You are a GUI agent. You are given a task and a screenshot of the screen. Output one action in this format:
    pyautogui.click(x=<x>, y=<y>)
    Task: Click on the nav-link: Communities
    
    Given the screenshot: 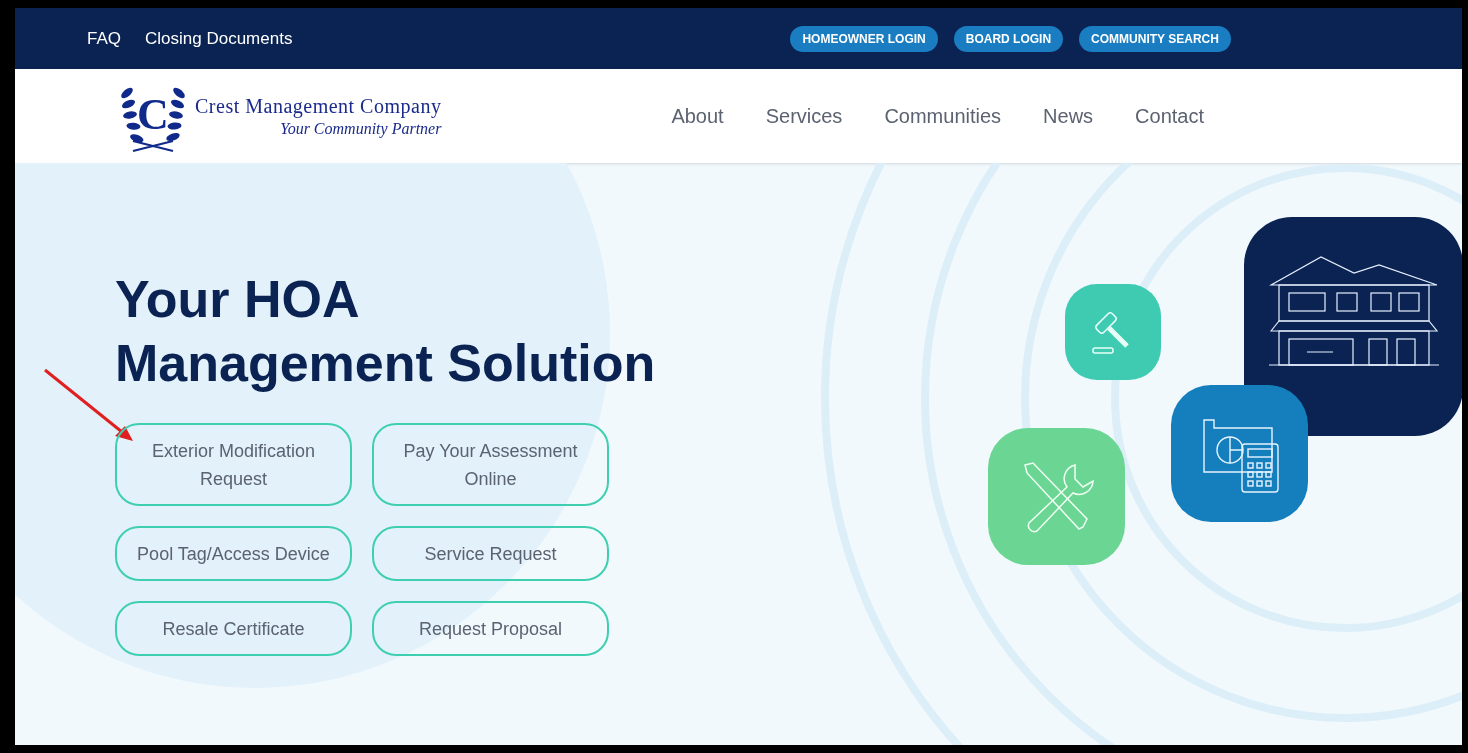 What is the action you would take?
    pyautogui.click(x=943, y=116)
    